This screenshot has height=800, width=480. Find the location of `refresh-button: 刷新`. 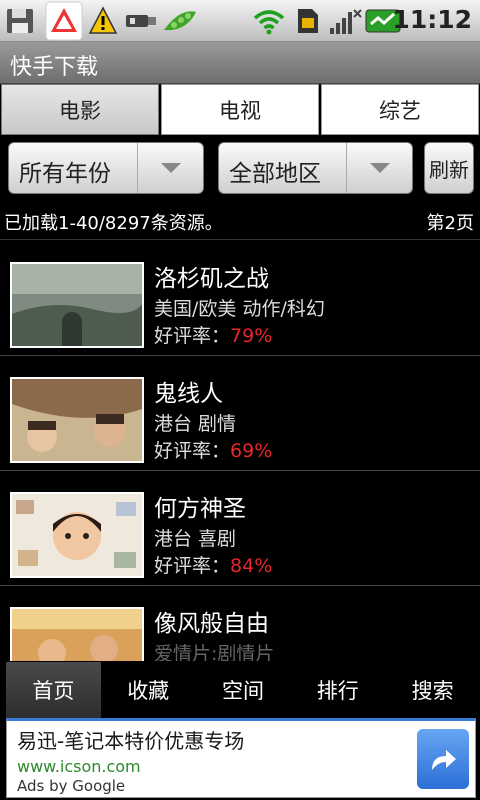

refresh-button: 刷新 is located at coordinates (449, 168).